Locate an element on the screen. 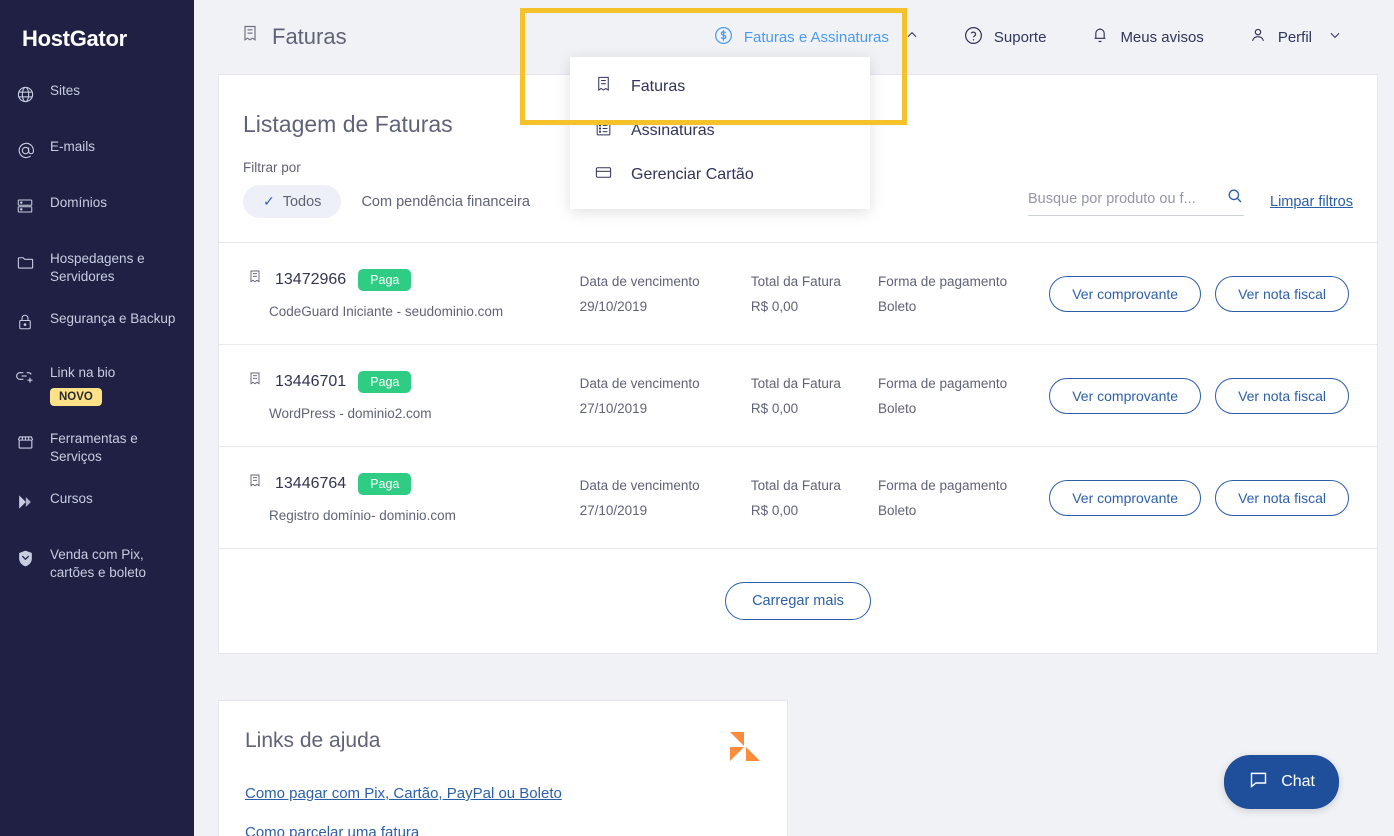  check-icon: ✓ is located at coordinates (269, 201).